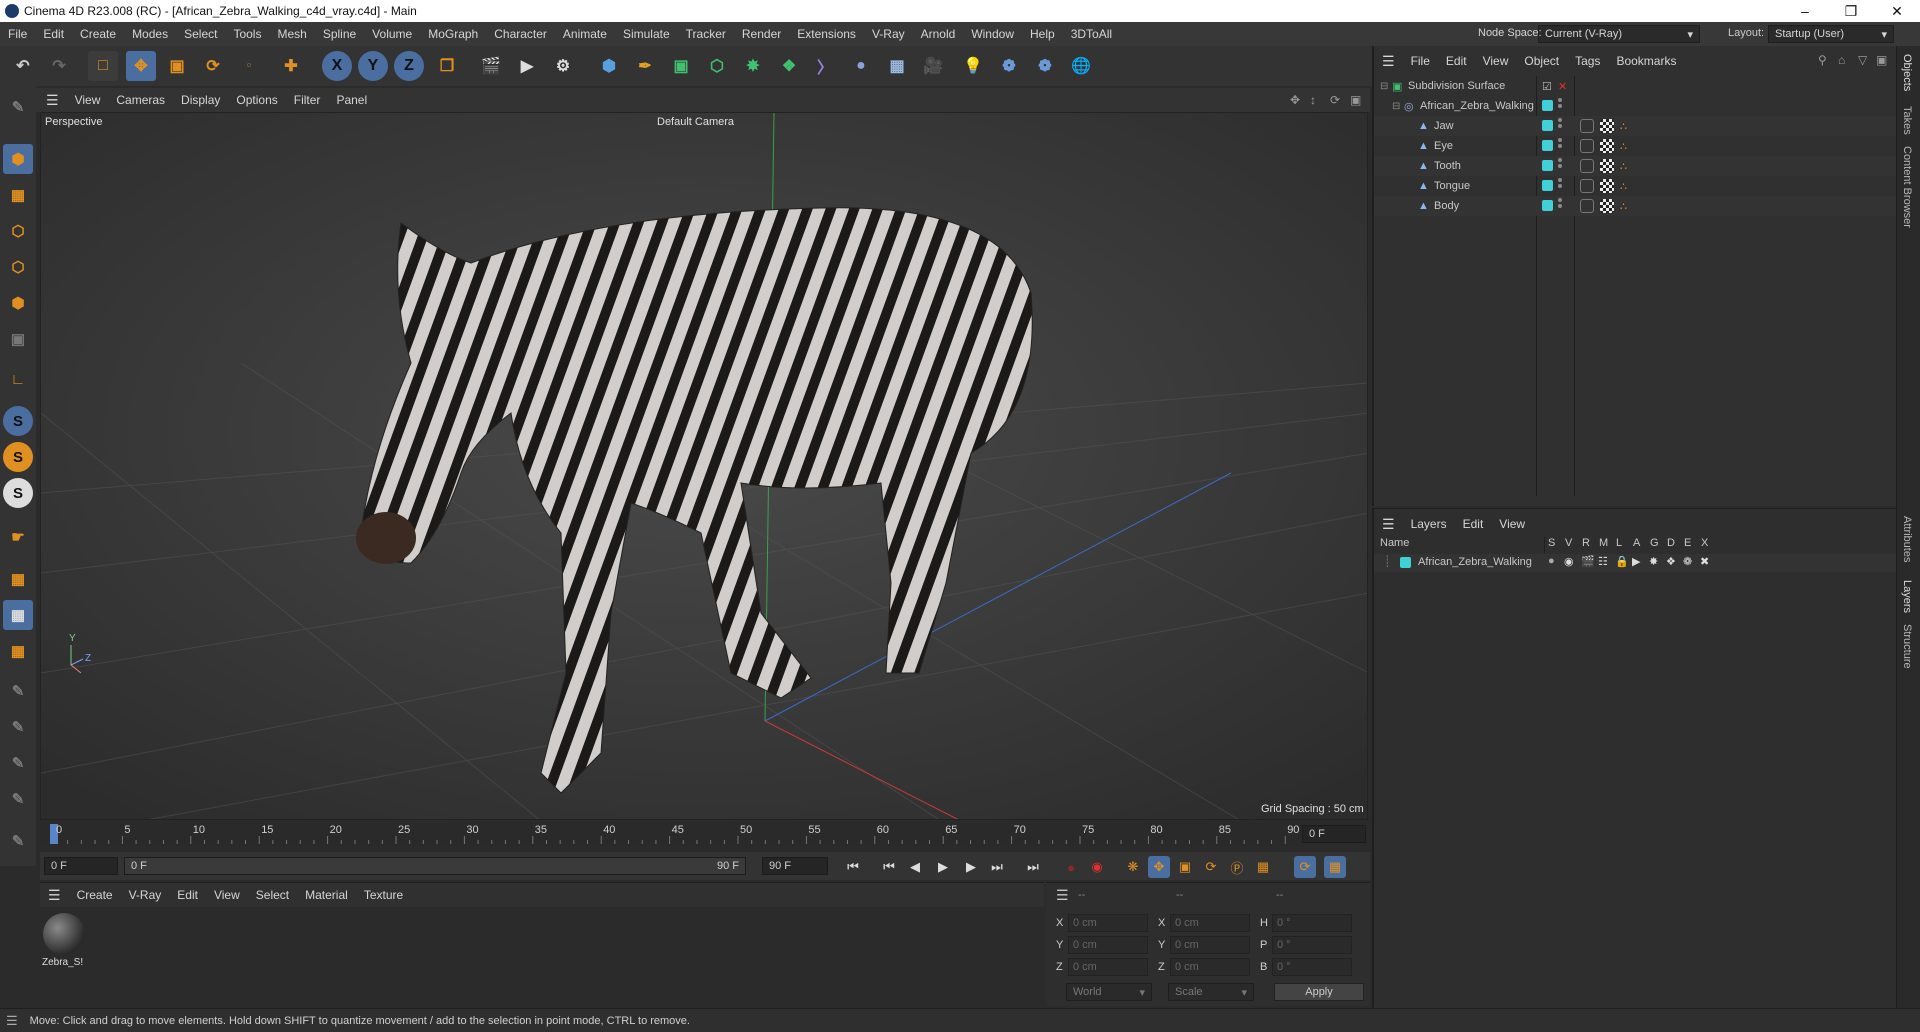 The width and height of the screenshot is (1920, 1032). I want to click on extrude-generator-icon: ⬡, so click(717, 66).